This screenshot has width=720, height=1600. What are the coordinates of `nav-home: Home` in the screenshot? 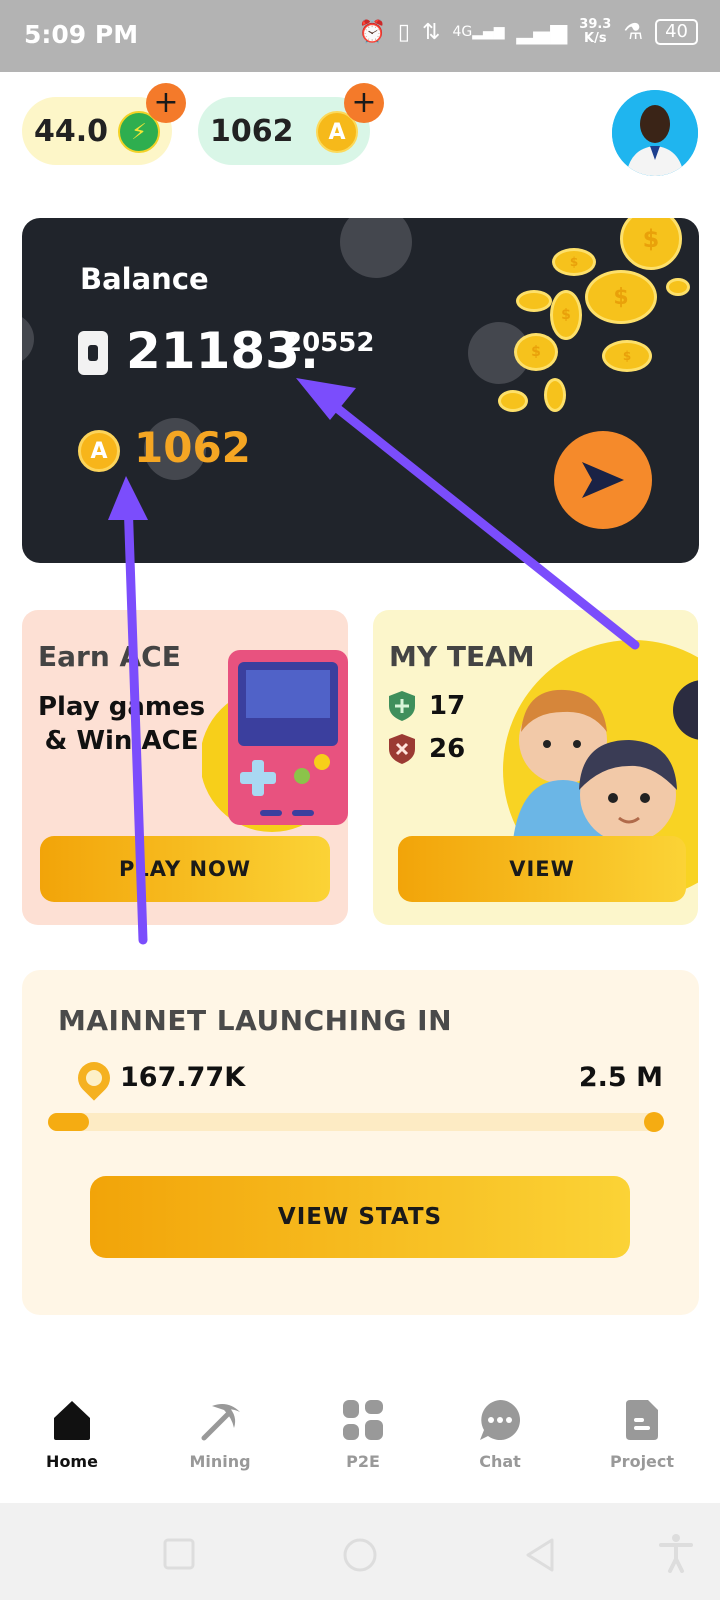 It's located at (72, 1433).